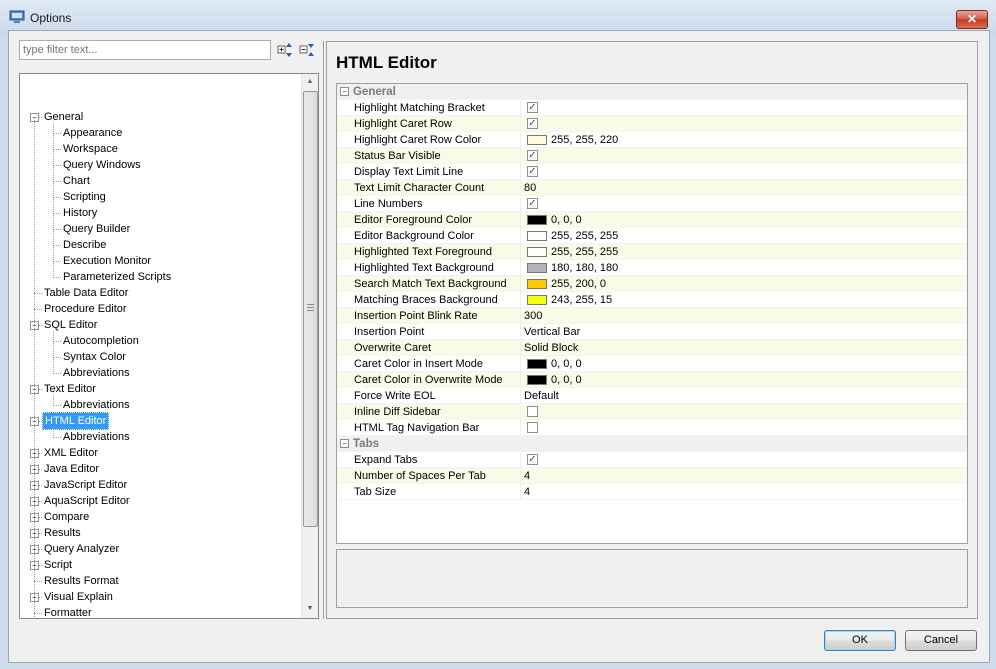 Image resolution: width=996 pixels, height=669 pixels. What do you see at coordinates (652, 300) in the screenshot?
I see `property-row: Matching Braces Background 243, 255, 15` at bounding box center [652, 300].